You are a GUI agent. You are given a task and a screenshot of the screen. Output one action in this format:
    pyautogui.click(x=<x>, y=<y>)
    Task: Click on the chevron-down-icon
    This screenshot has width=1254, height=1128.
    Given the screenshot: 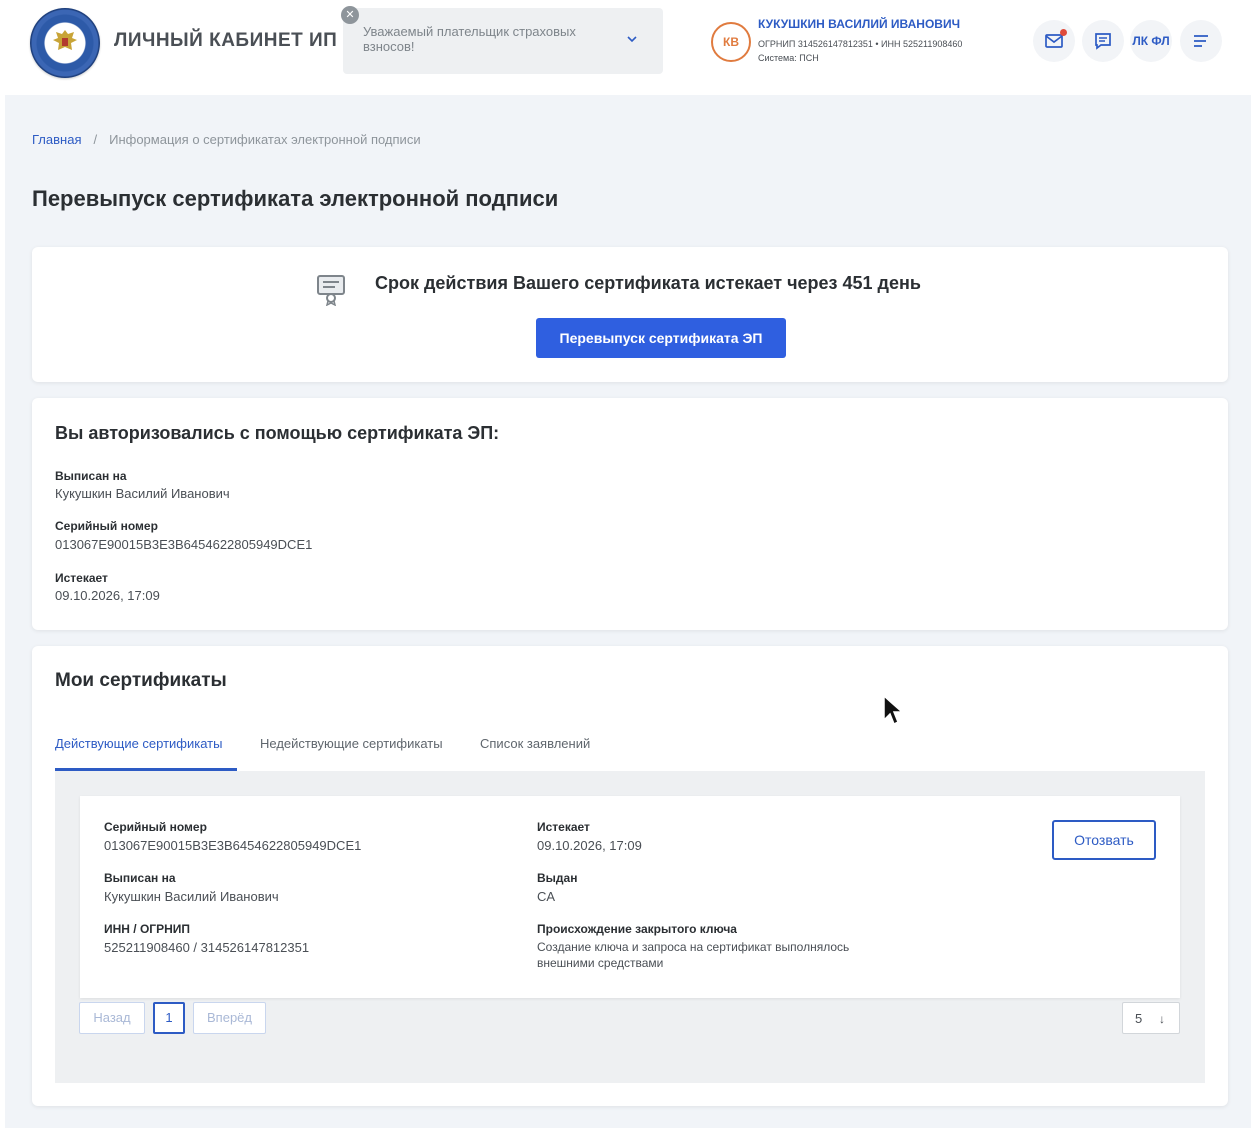 What is the action you would take?
    pyautogui.click(x=632, y=39)
    